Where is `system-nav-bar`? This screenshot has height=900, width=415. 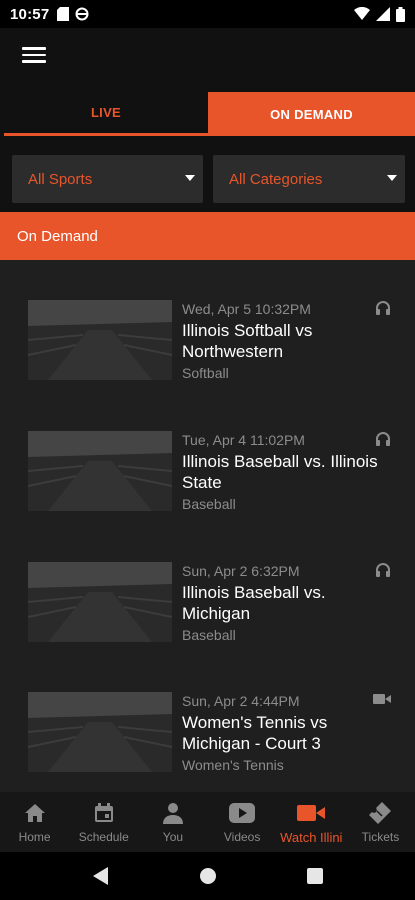 system-nav-bar is located at coordinates (207, 876).